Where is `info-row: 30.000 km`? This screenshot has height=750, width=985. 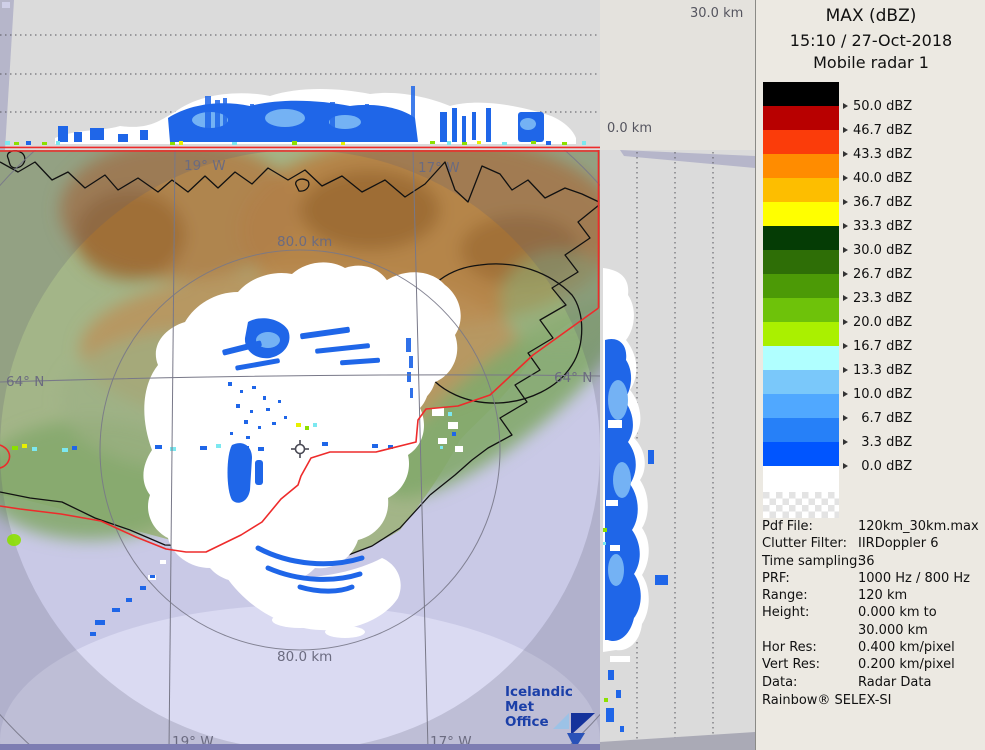
info-row: 30.000 km is located at coordinates (872, 630).